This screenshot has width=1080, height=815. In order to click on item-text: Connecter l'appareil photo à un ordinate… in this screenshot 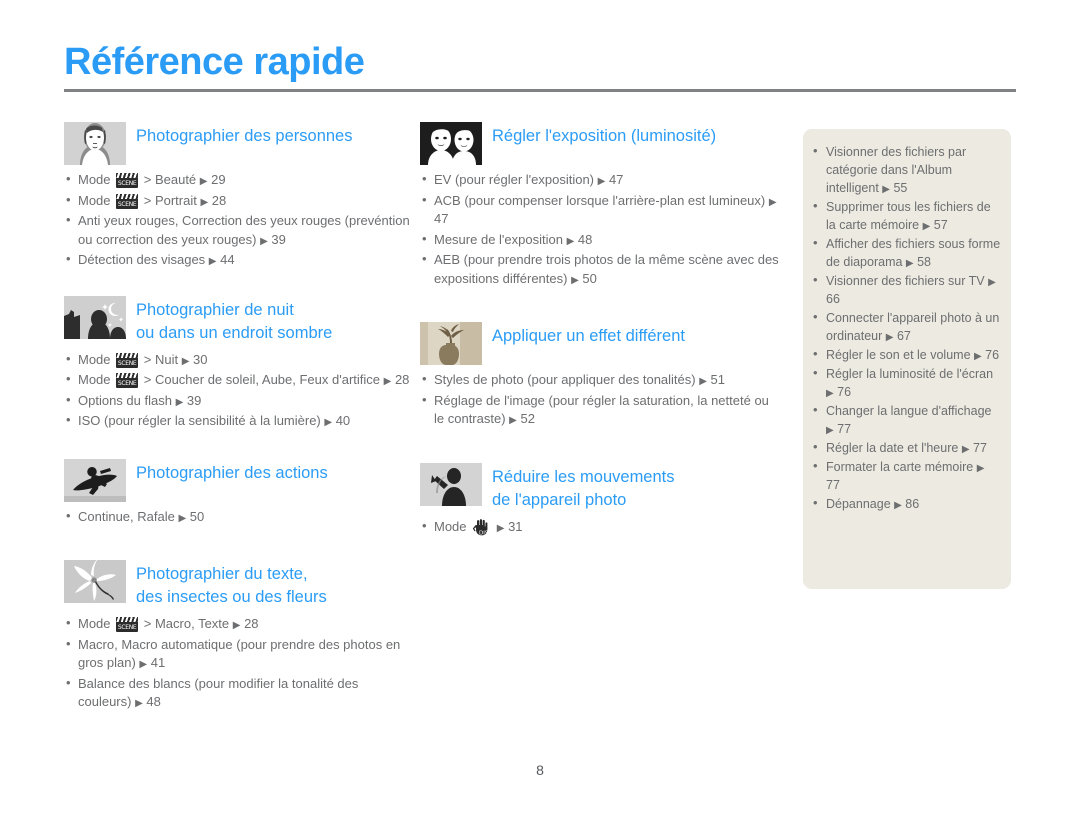, I will do `click(913, 327)`.